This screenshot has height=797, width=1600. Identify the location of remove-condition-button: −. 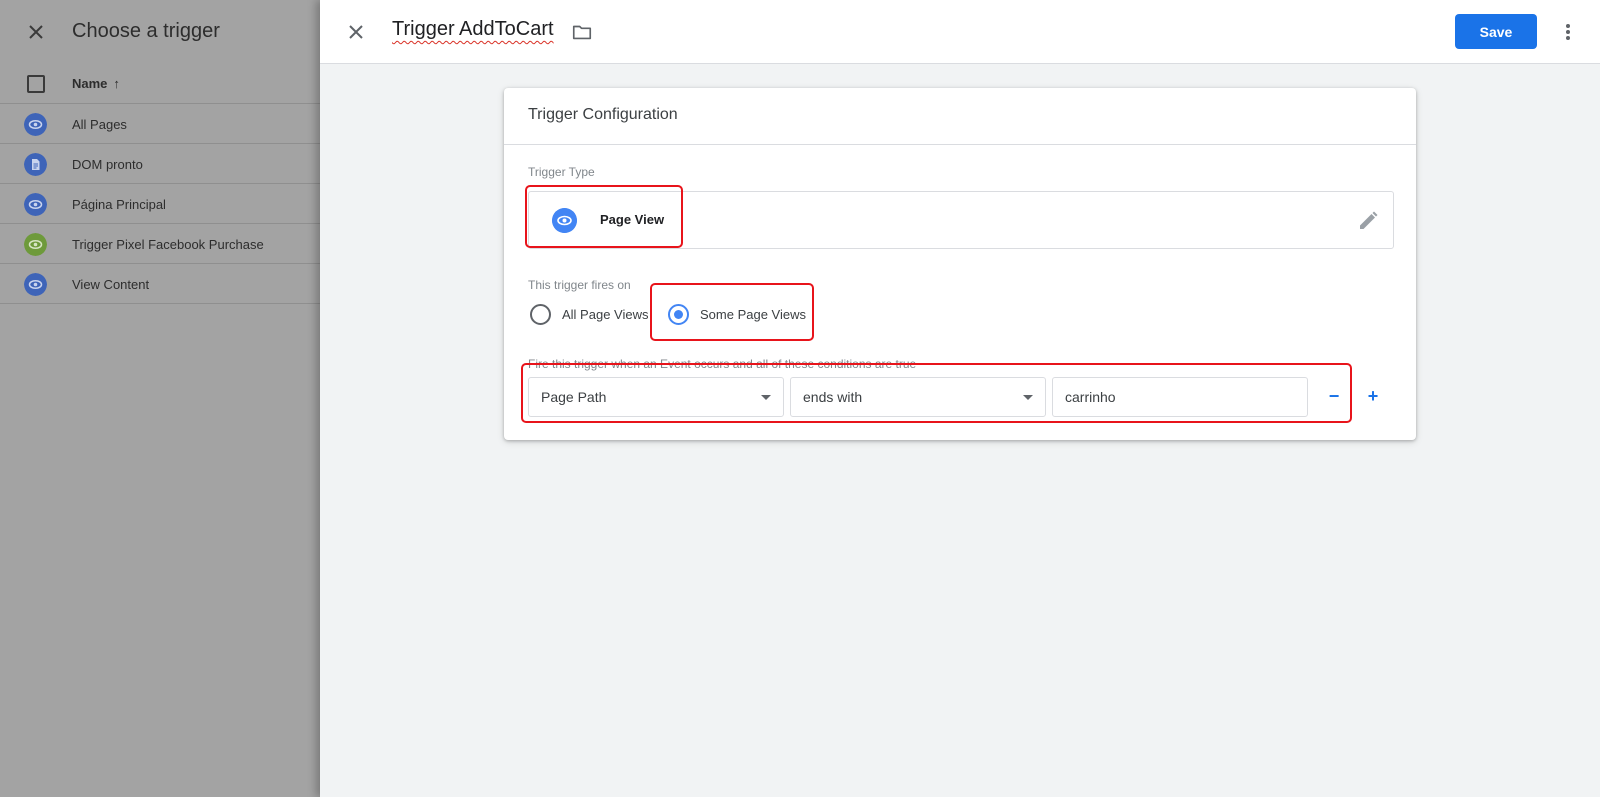
(1334, 396).